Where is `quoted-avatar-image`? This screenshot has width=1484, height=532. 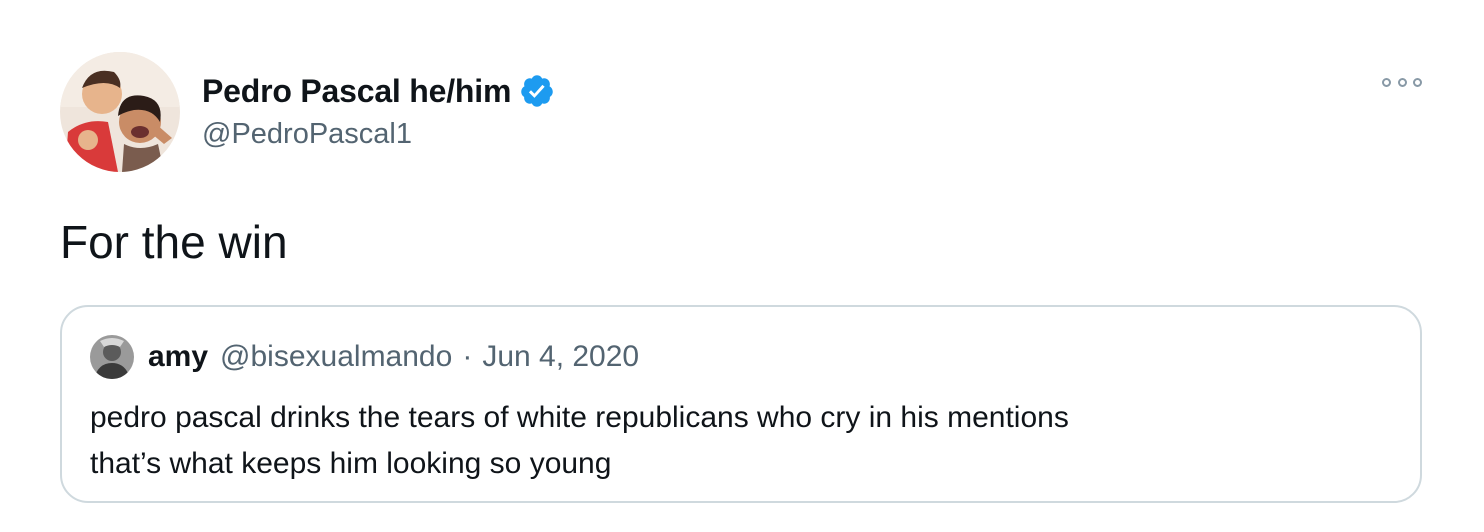 quoted-avatar-image is located at coordinates (112, 357).